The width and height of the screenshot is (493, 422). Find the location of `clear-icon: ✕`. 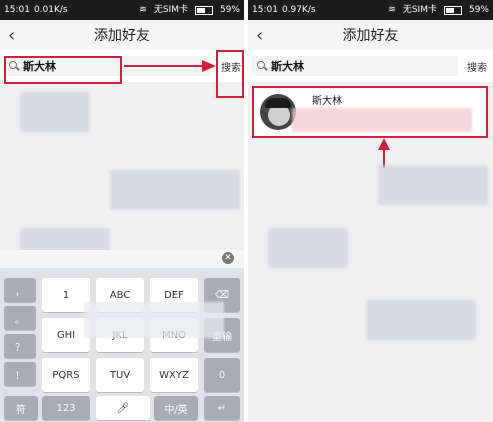

clear-icon: ✕ is located at coordinates (228, 258).